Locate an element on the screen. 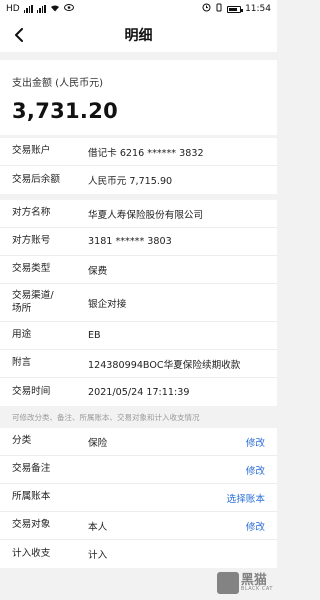  alarm-icon is located at coordinates (206, 9).